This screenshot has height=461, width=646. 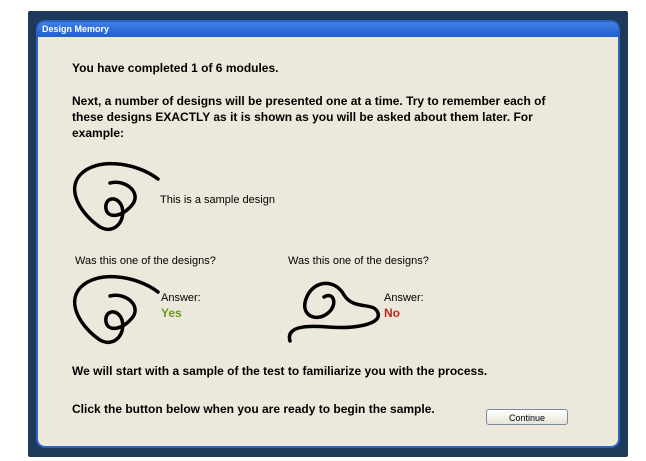 What do you see at coordinates (145, 261) in the screenshot?
I see `example1-question: Was this one of the designs?` at bounding box center [145, 261].